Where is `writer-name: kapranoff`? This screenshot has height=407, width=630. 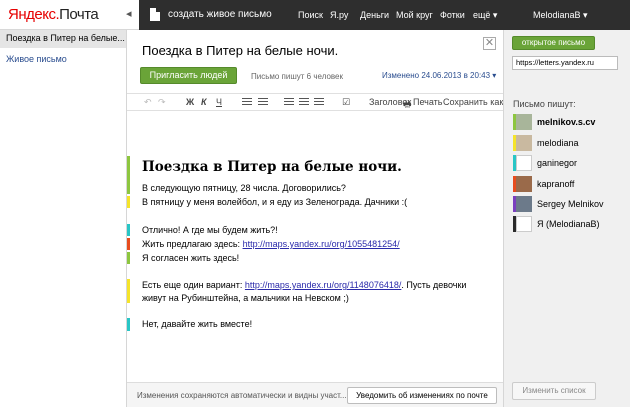
writer-name: kapranoff is located at coordinates (556, 184).